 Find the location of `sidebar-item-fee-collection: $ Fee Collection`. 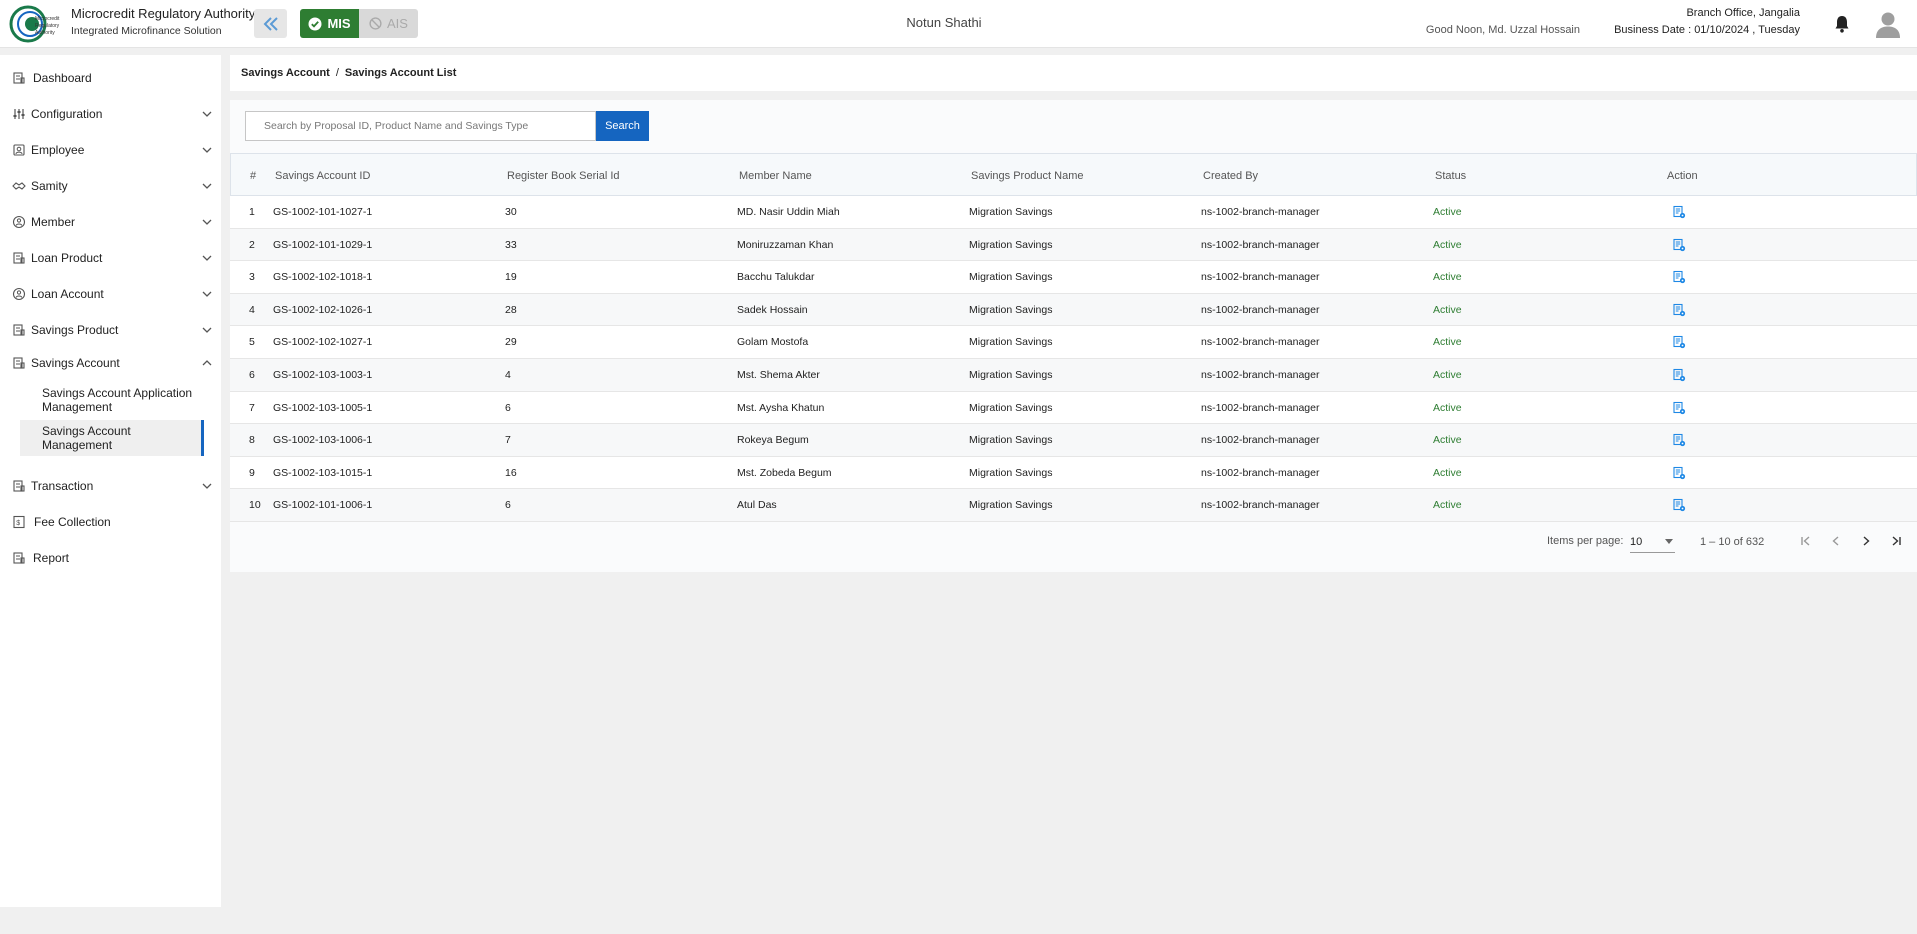

sidebar-item-fee-collection: $ Fee Collection is located at coordinates (110, 522).